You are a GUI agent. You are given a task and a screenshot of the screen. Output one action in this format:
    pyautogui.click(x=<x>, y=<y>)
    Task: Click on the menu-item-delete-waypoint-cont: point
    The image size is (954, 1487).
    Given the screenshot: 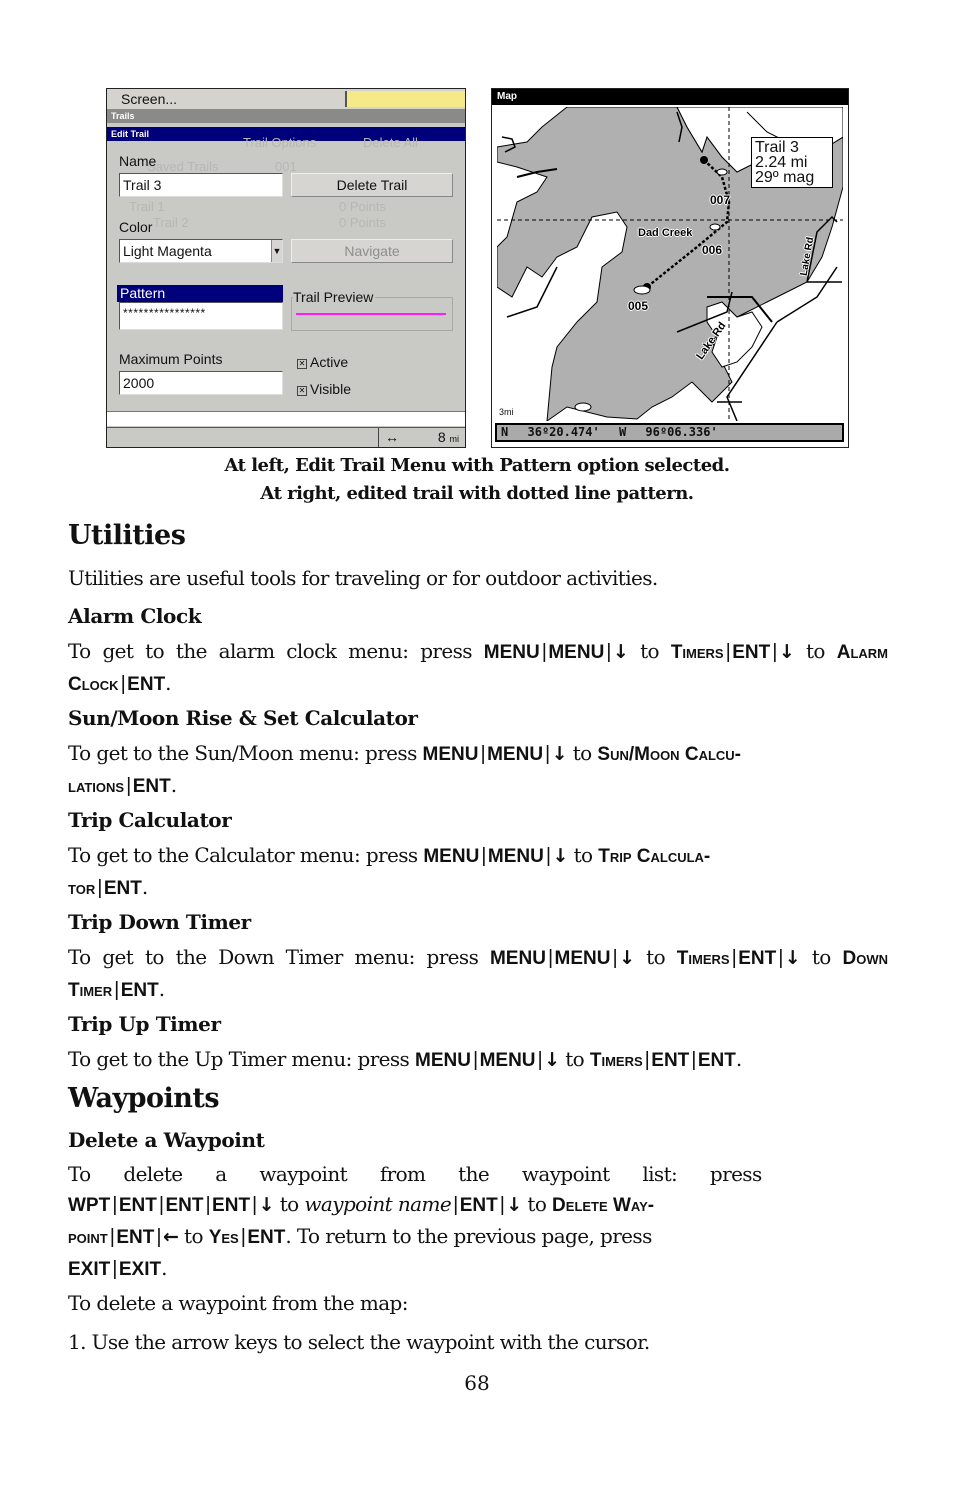 What is the action you would take?
    pyautogui.click(x=88, y=1237)
    